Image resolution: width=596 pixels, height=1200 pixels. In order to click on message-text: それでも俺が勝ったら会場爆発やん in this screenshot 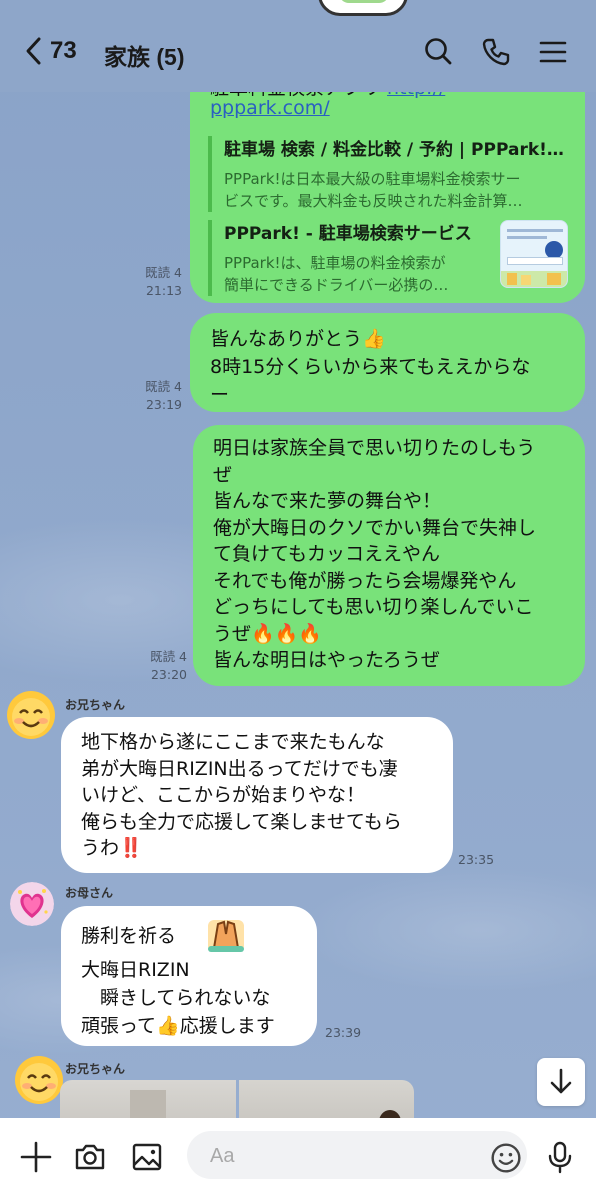, I will do `click(365, 580)`.